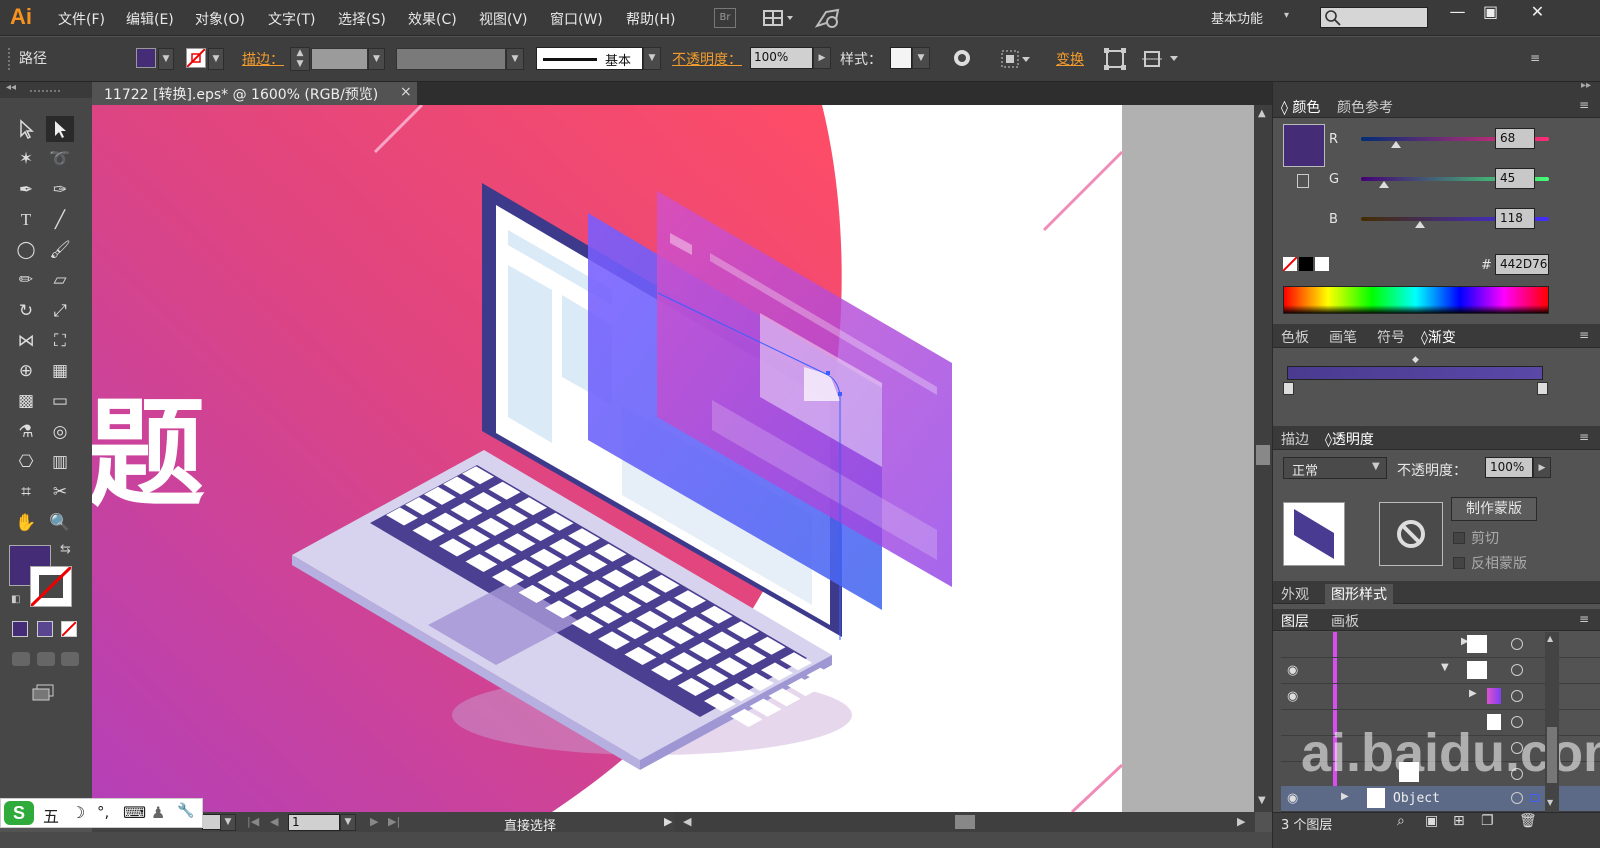  I want to click on color-panel-menu-icon: ≡, so click(1584, 105).